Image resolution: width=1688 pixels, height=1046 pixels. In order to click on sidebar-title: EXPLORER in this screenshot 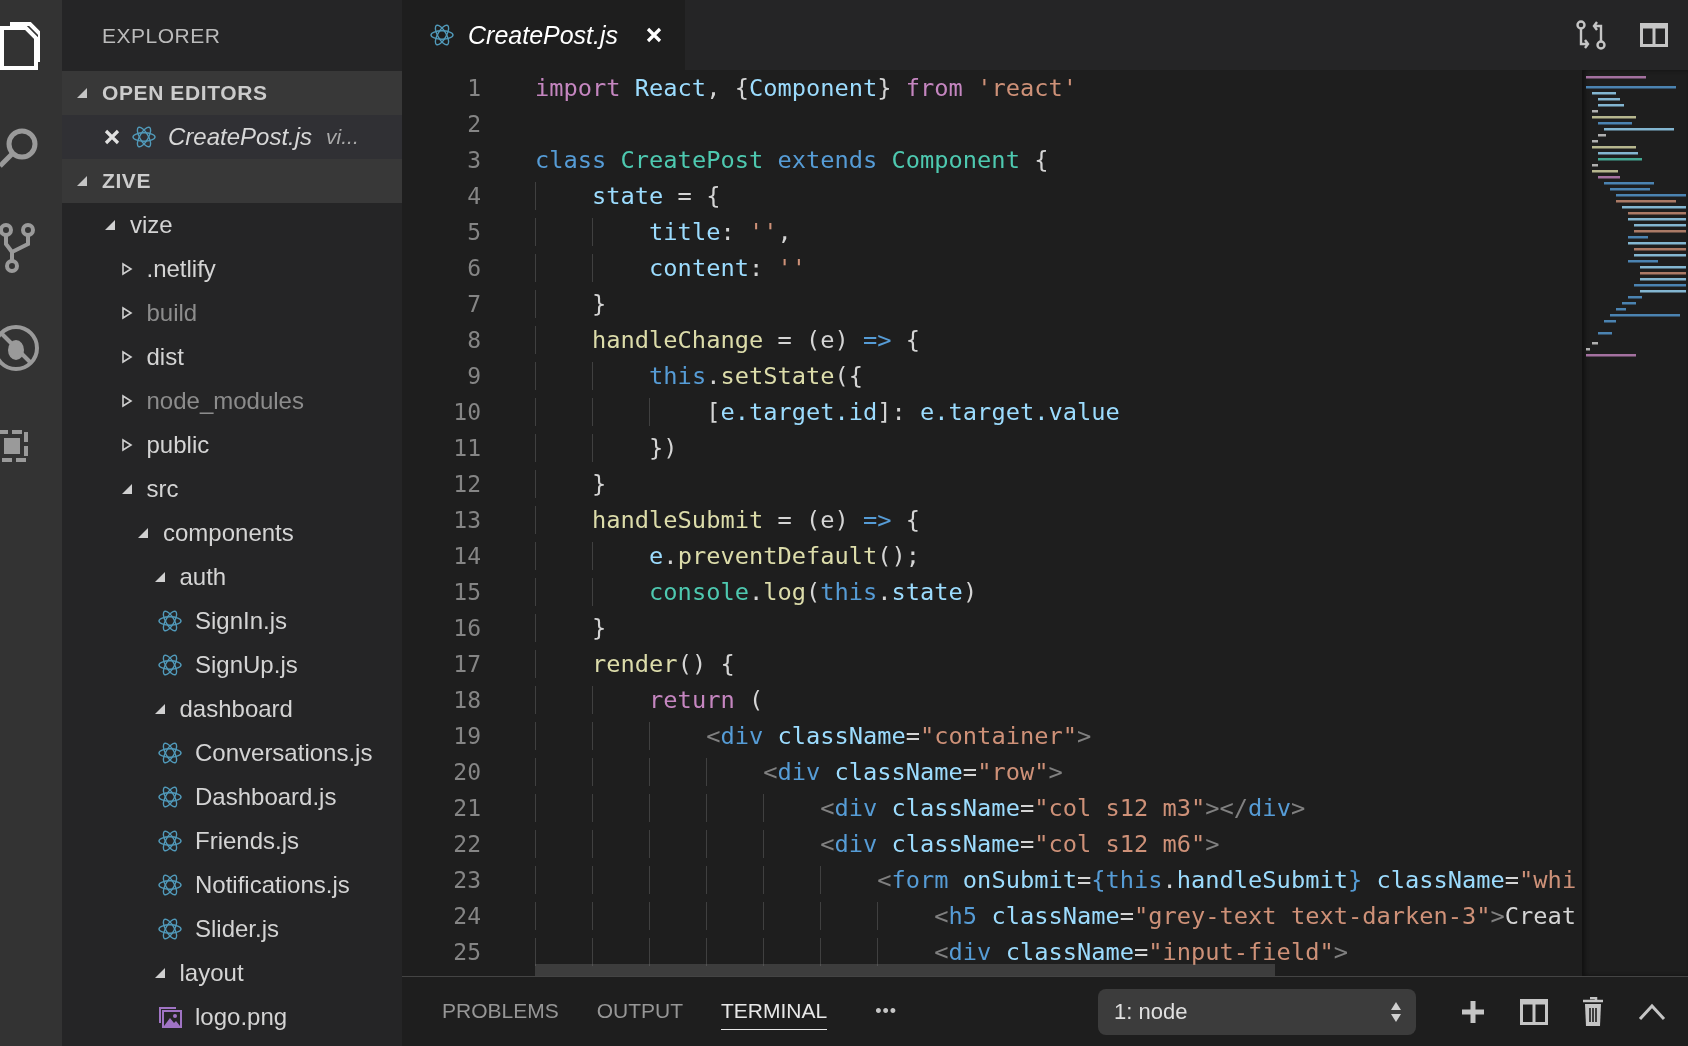, I will do `click(161, 36)`.